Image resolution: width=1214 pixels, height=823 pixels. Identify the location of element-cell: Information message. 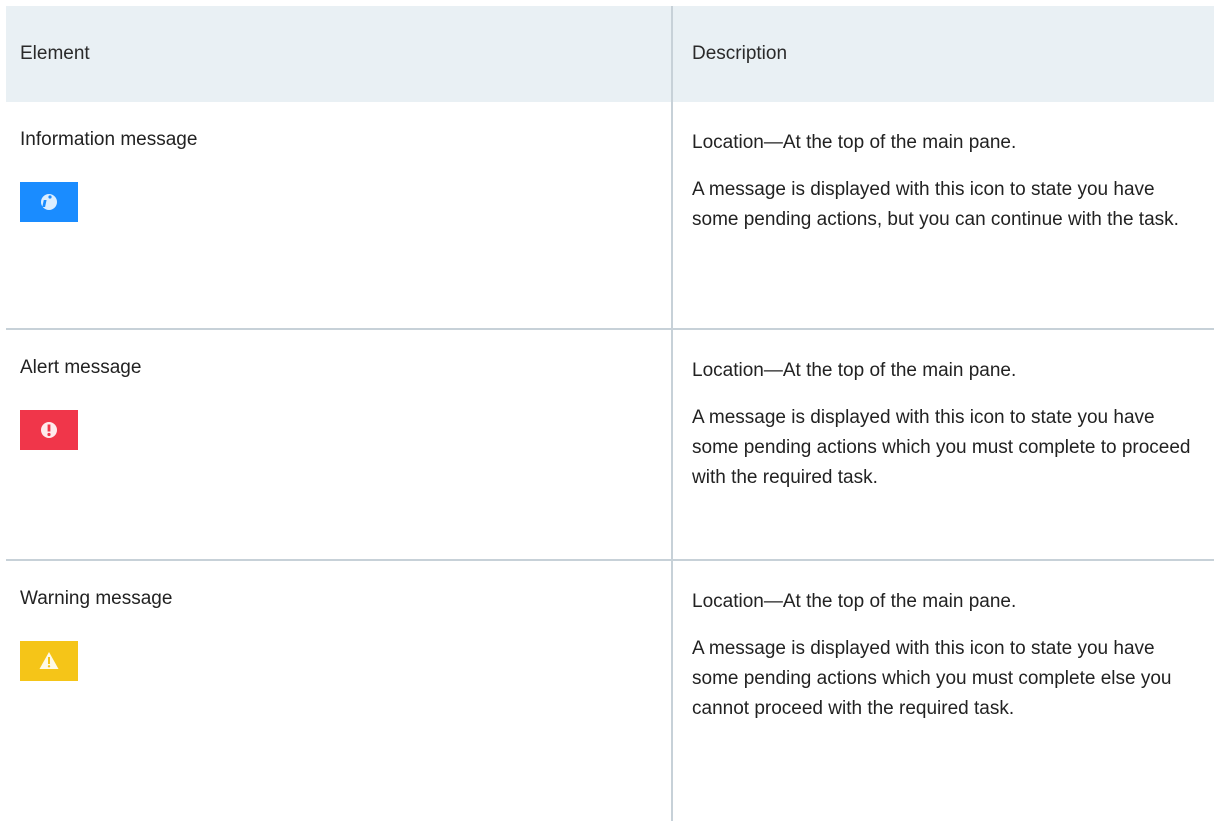
(108, 175).